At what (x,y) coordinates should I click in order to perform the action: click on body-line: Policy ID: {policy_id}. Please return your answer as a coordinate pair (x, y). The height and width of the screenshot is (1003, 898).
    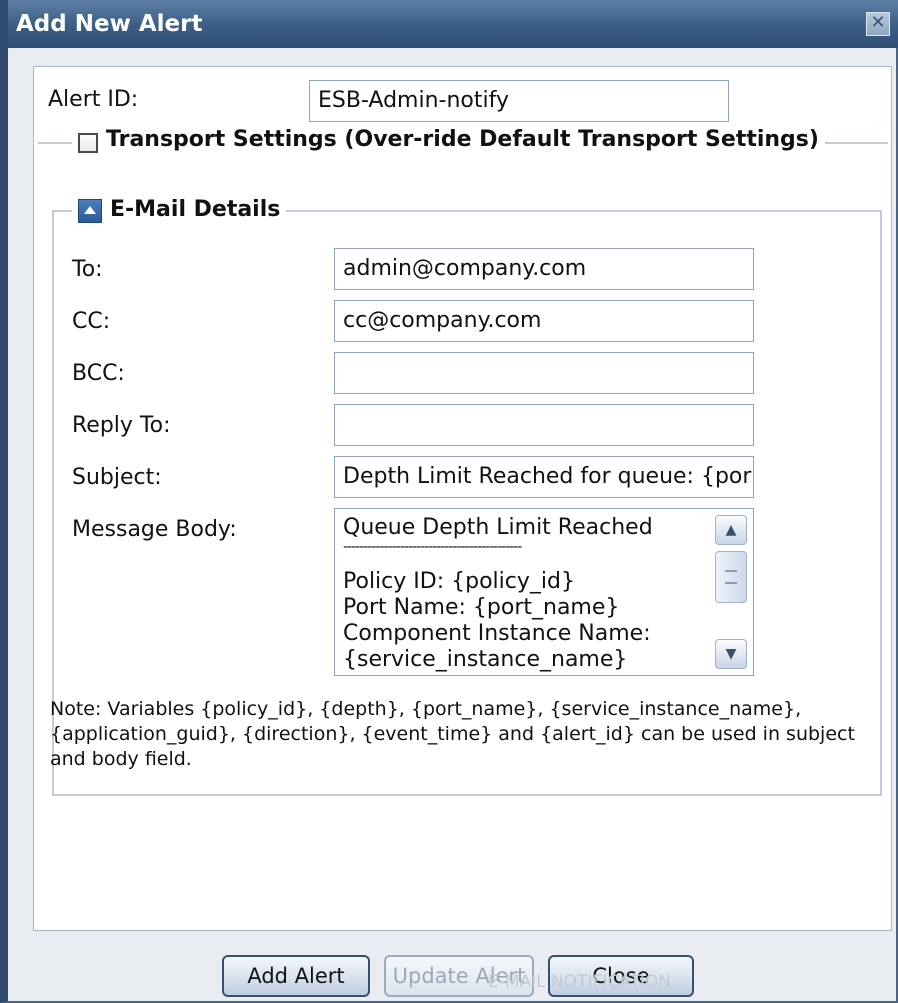
    Looking at the image, I should click on (459, 581).